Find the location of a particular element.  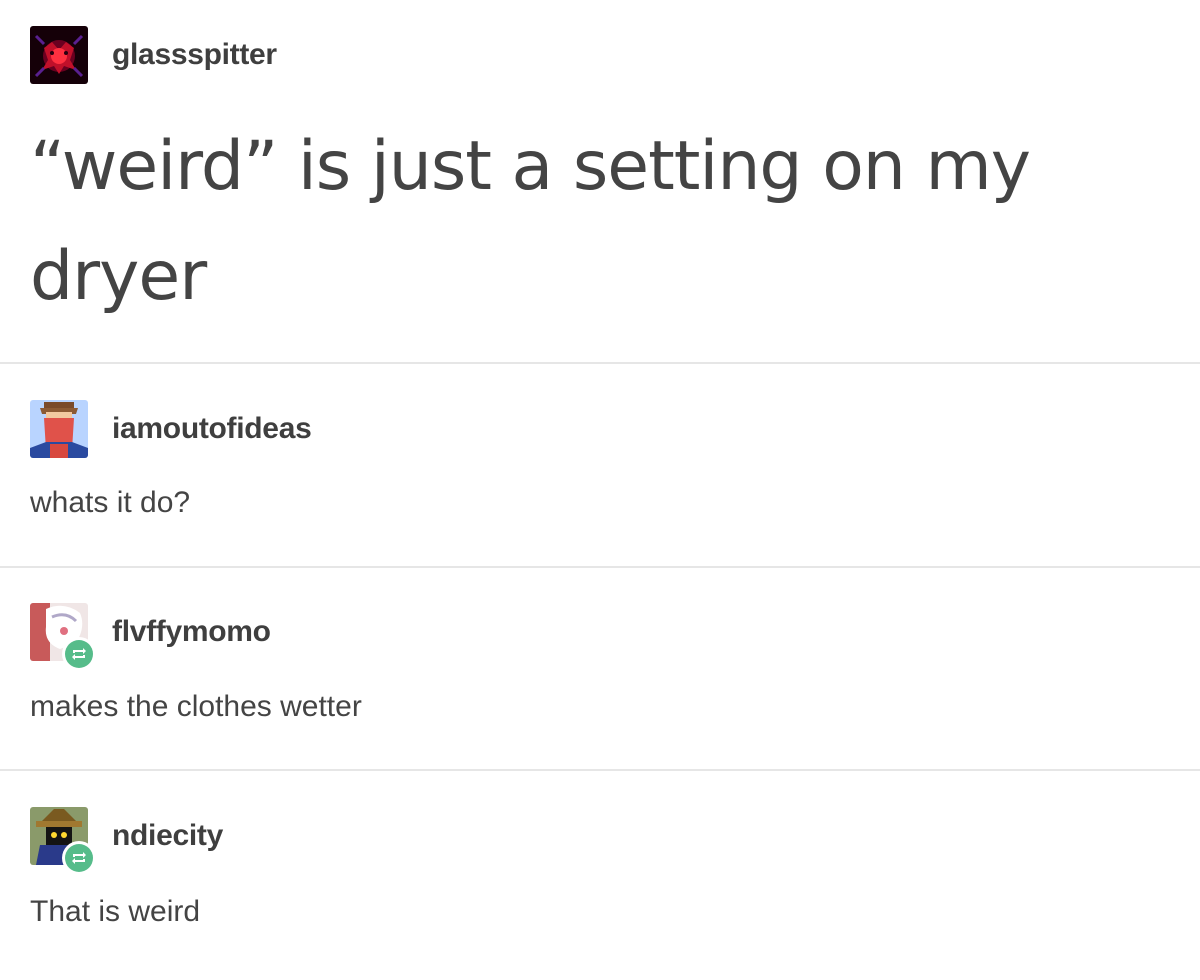

red-figure-avatar-icon is located at coordinates (59, 55).